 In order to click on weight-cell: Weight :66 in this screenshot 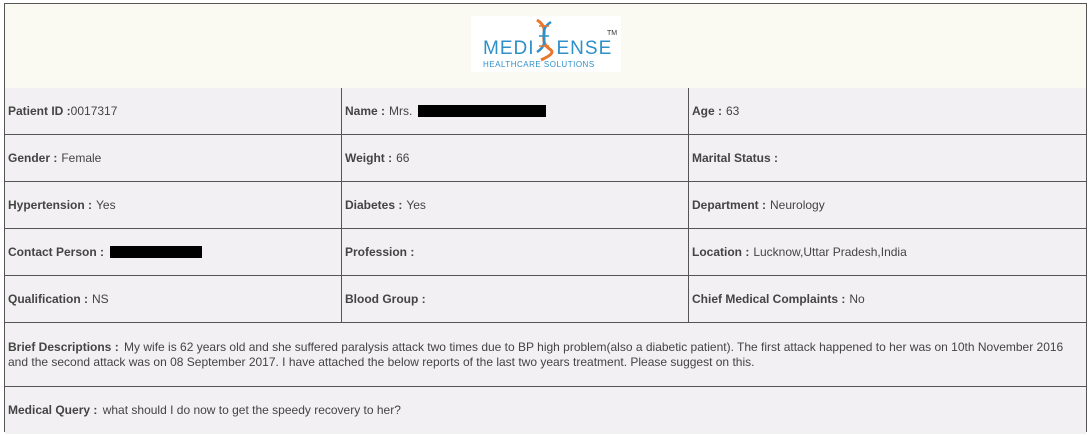, I will do `click(515, 158)`.